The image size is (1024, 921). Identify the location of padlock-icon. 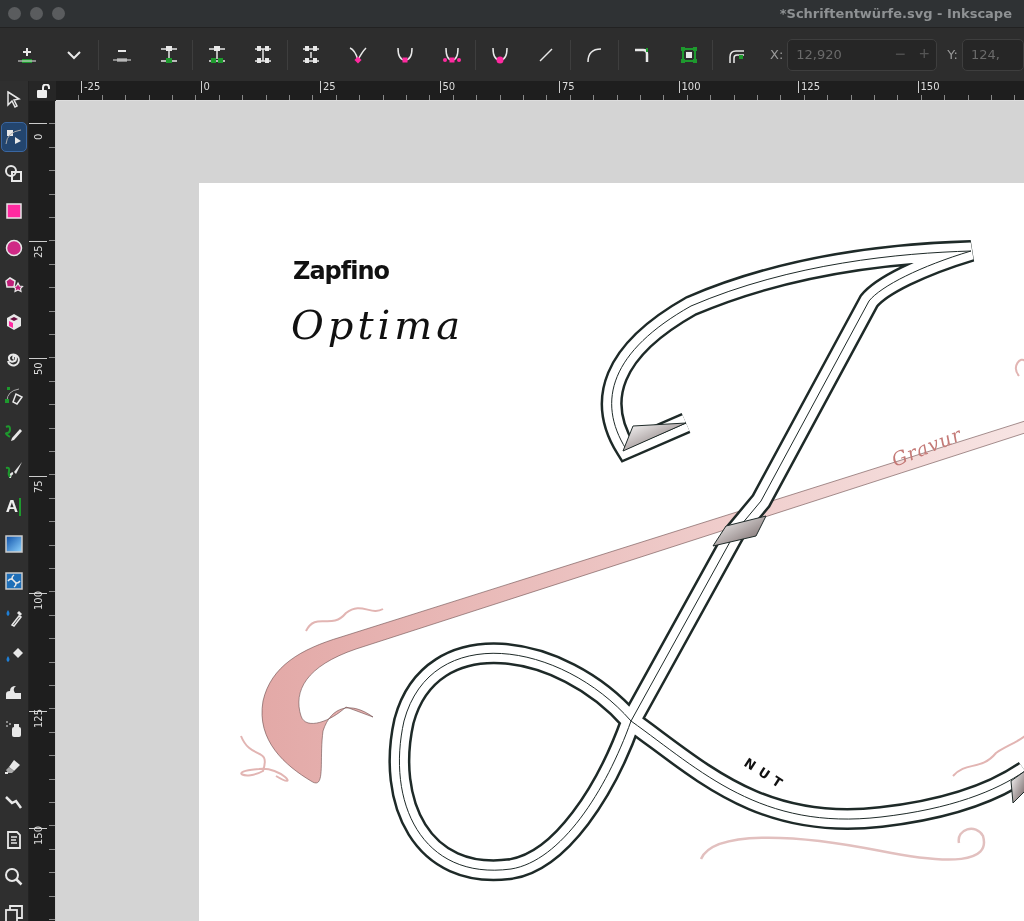
(42, 91).